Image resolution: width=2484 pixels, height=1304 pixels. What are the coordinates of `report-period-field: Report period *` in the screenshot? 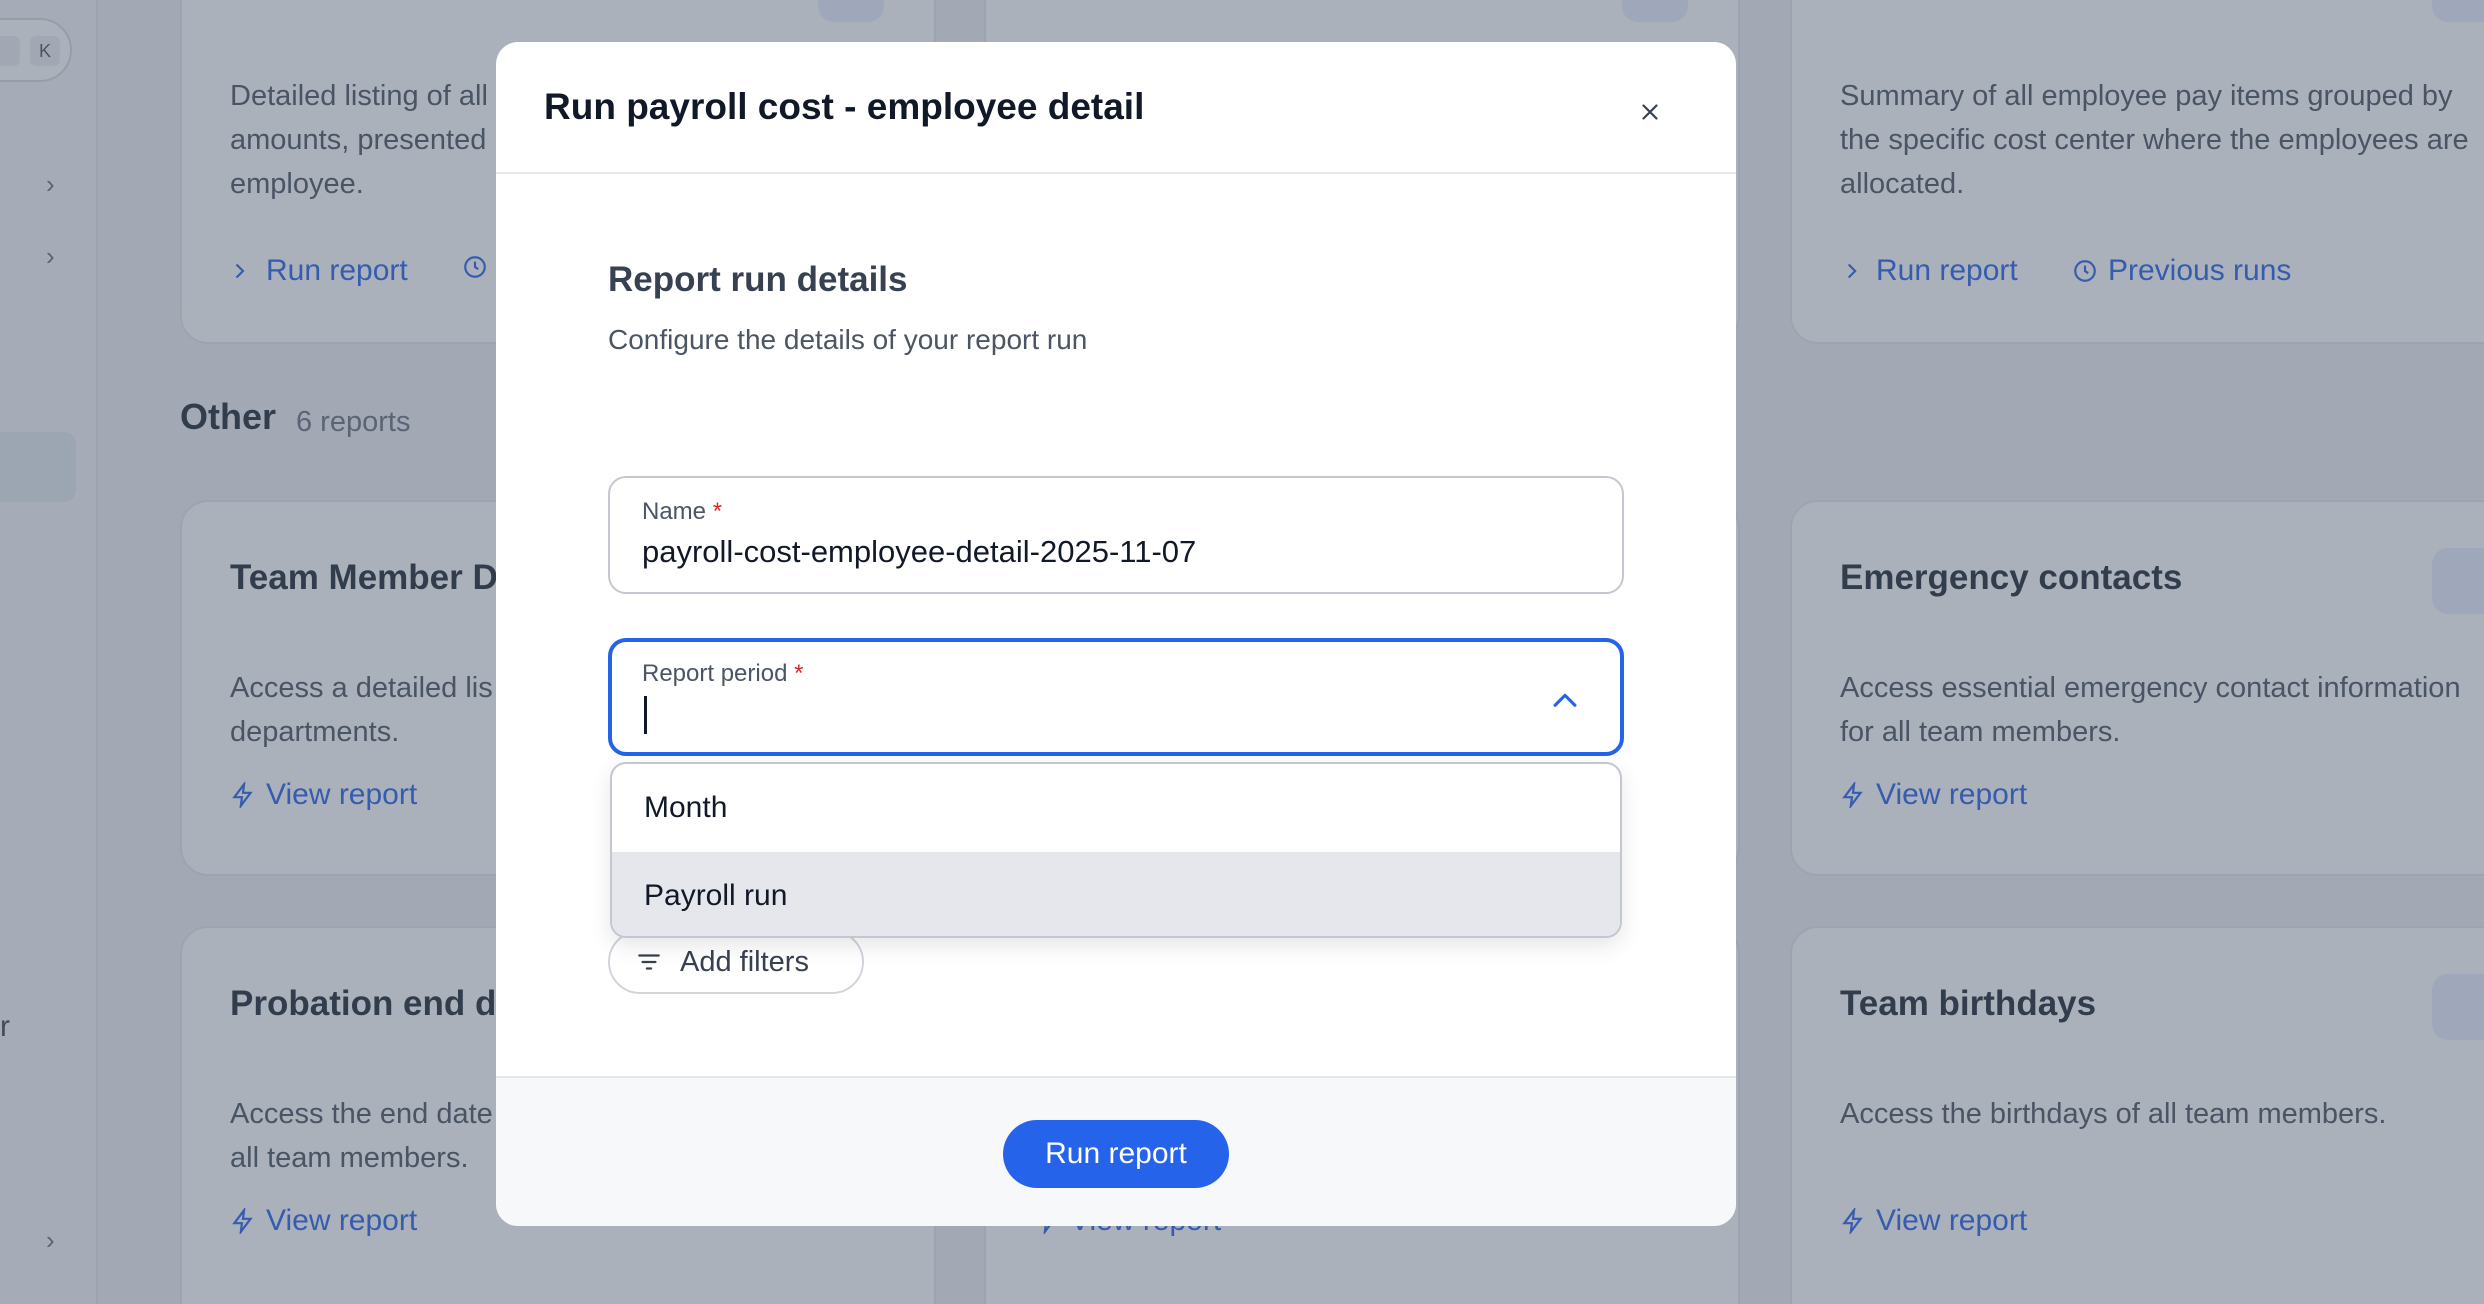 It's located at (1116, 697).